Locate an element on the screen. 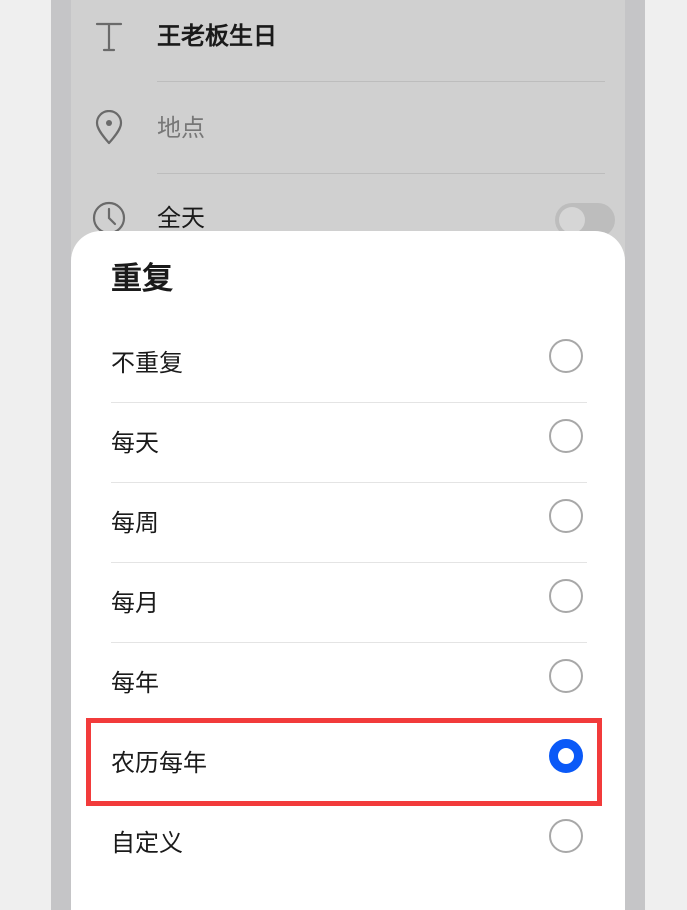 Image resolution: width=687 pixels, height=910 pixels. option-label: 农历每年 is located at coordinates (159, 763).